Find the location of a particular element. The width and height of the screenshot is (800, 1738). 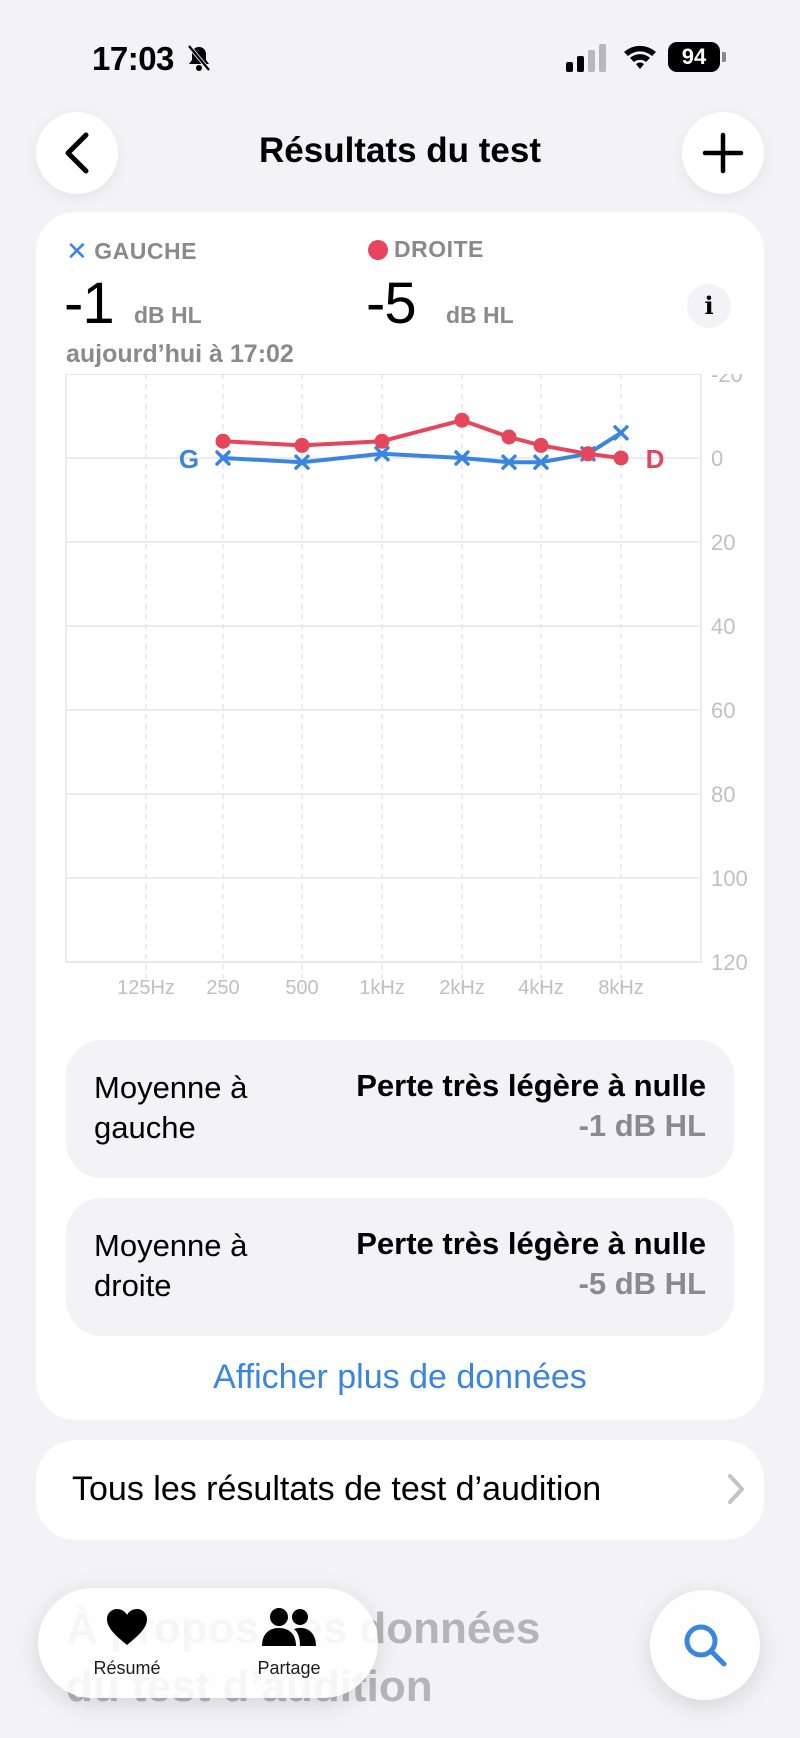

battery-indicator: 94 is located at coordinates (698, 57).